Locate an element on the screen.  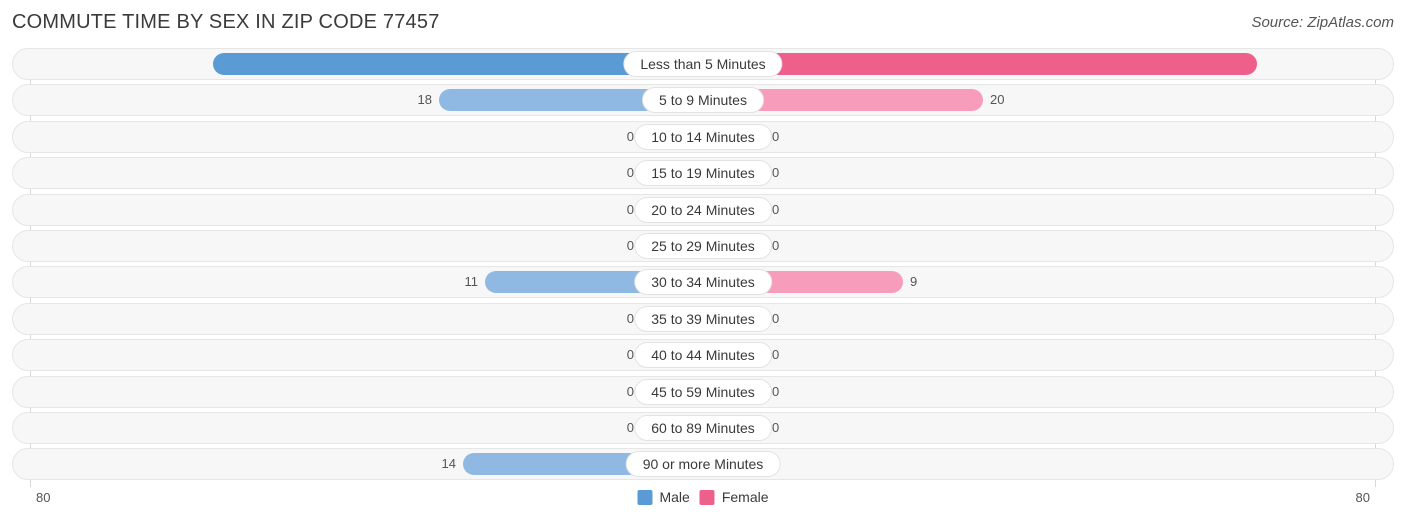
row-category-label: 25 to 29 Minutes is located at coordinates (703, 246).